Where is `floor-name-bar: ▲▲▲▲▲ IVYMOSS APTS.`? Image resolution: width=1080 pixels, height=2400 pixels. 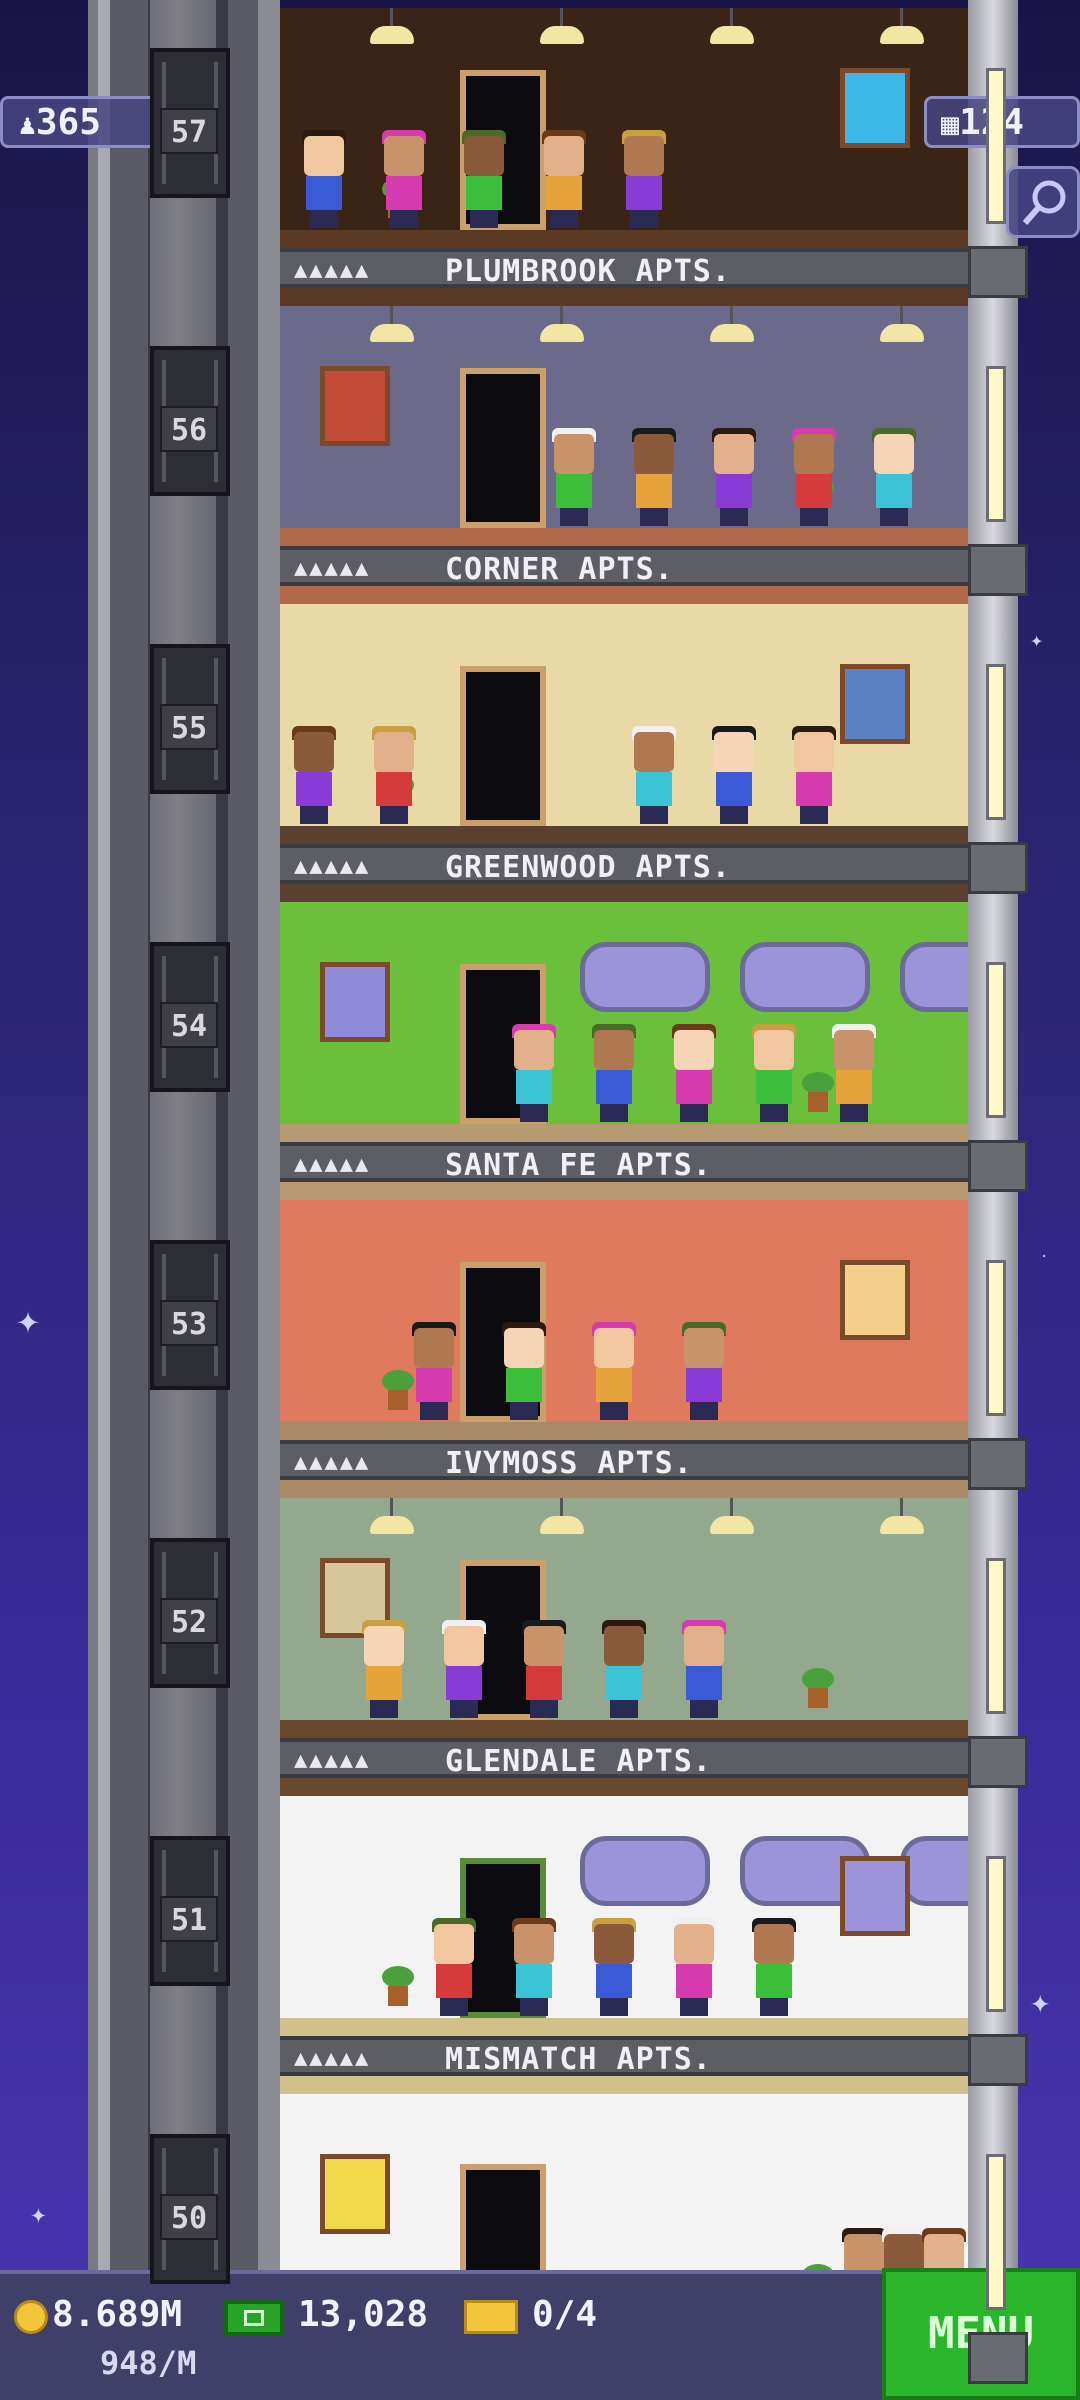
floor-name-bar: ▲▲▲▲▲ IVYMOSS APTS. is located at coordinates (624, 1460).